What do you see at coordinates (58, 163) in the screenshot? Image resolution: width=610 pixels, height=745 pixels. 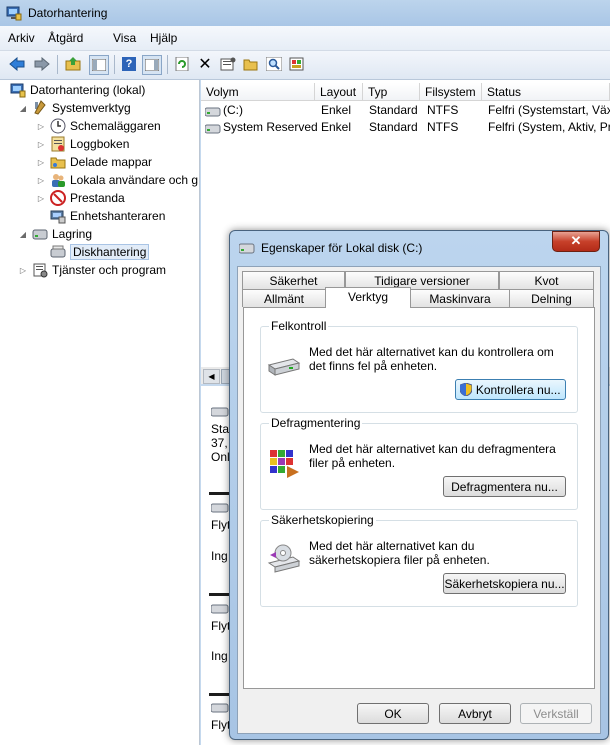 I see `shared-folder-icon` at bounding box center [58, 163].